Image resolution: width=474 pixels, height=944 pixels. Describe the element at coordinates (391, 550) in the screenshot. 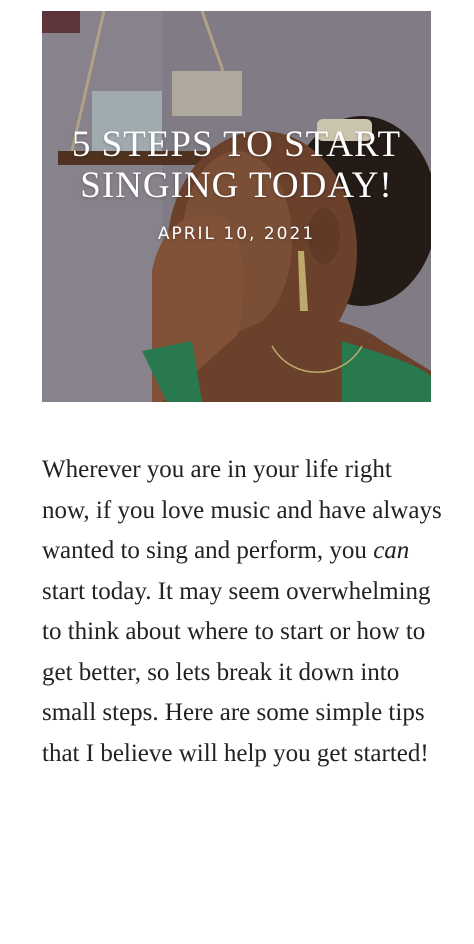

I see `intro-emphasis: can` at that location.